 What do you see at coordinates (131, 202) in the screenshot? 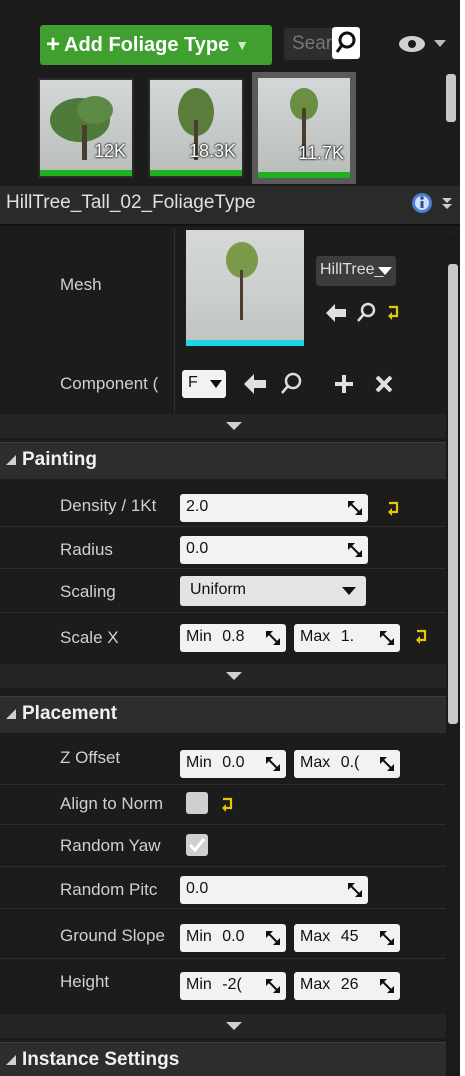
I see `foliage-type-name: HillTree_Tall_02_FoliageType` at bounding box center [131, 202].